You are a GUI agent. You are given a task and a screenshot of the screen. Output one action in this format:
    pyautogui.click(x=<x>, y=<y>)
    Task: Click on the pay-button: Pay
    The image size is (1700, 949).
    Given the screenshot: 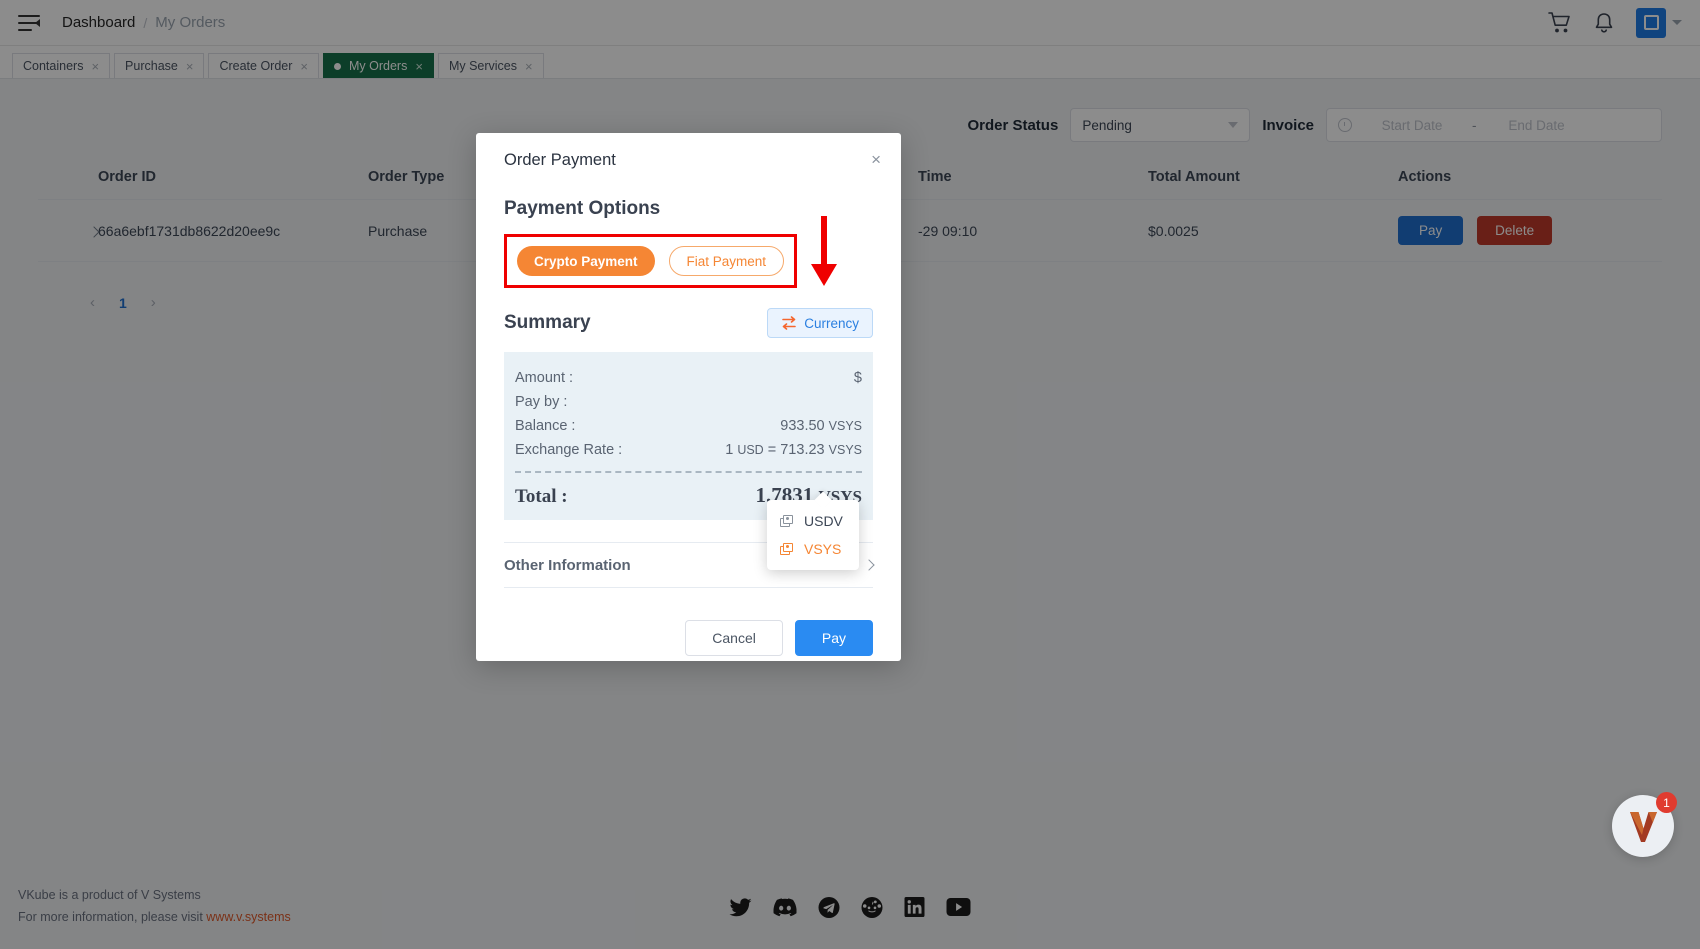 What is the action you would take?
    pyautogui.click(x=833, y=638)
    